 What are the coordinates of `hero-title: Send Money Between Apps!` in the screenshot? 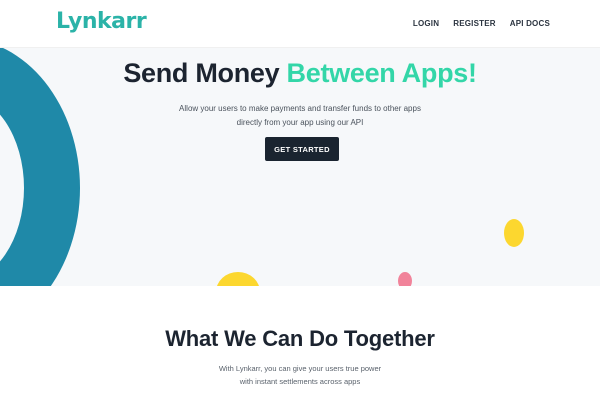 It's located at (300, 73).